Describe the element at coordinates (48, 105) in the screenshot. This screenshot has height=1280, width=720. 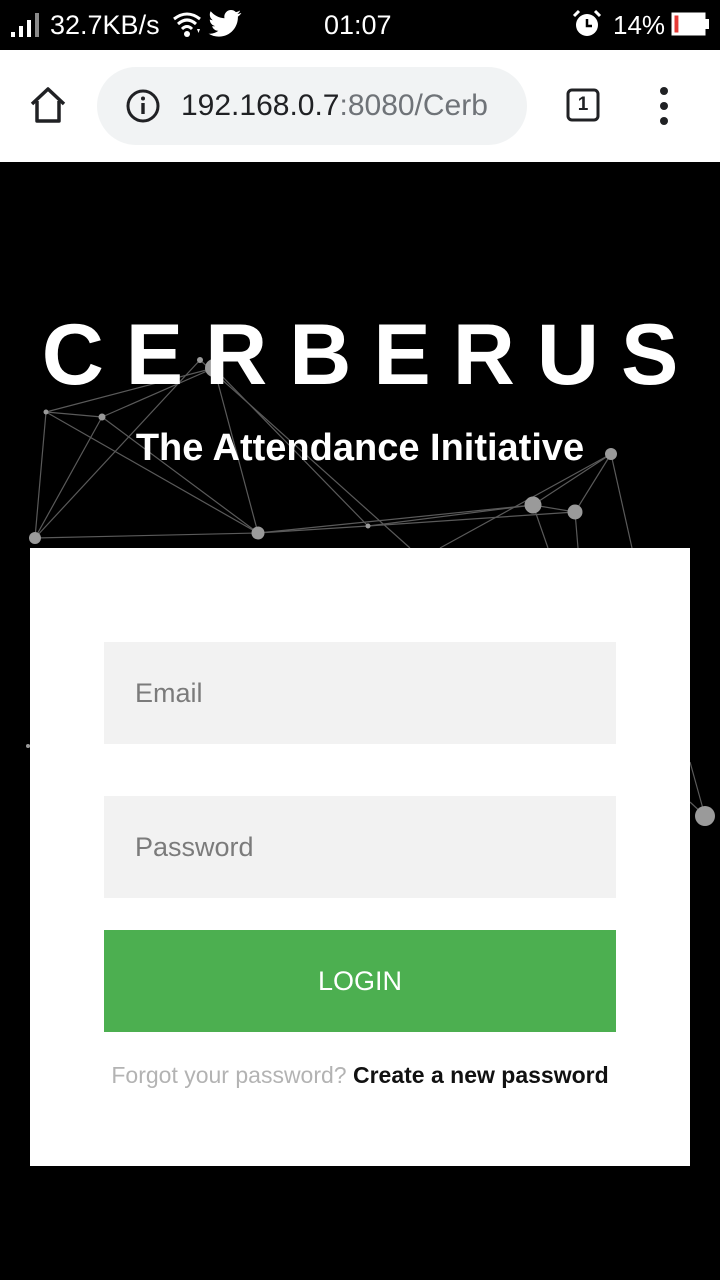
I see `home-icon` at that location.